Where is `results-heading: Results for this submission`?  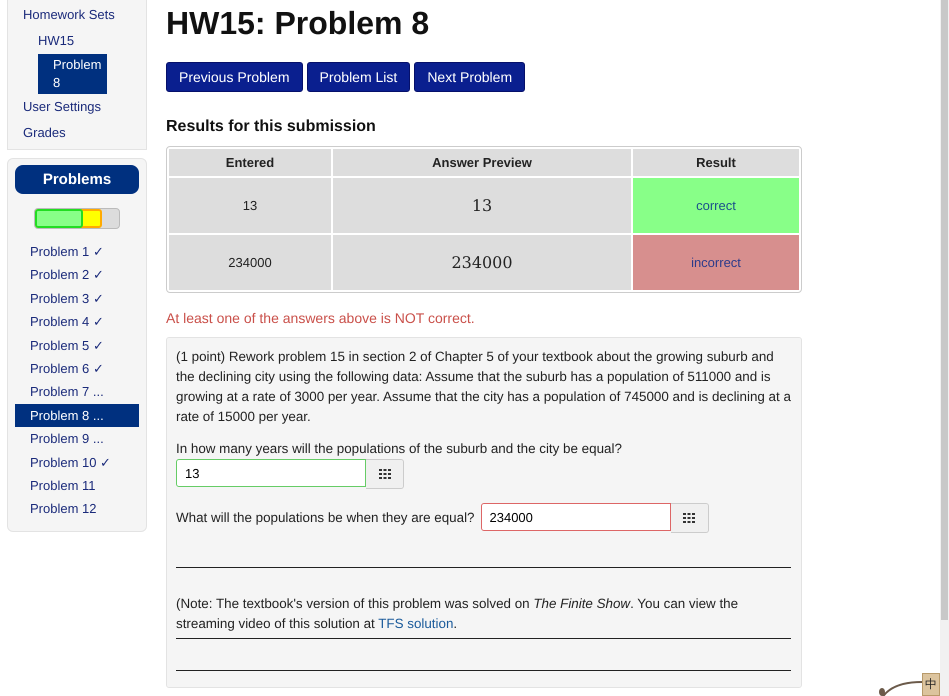
results-heading: Results for this submission is located at coordinates (271, 127).